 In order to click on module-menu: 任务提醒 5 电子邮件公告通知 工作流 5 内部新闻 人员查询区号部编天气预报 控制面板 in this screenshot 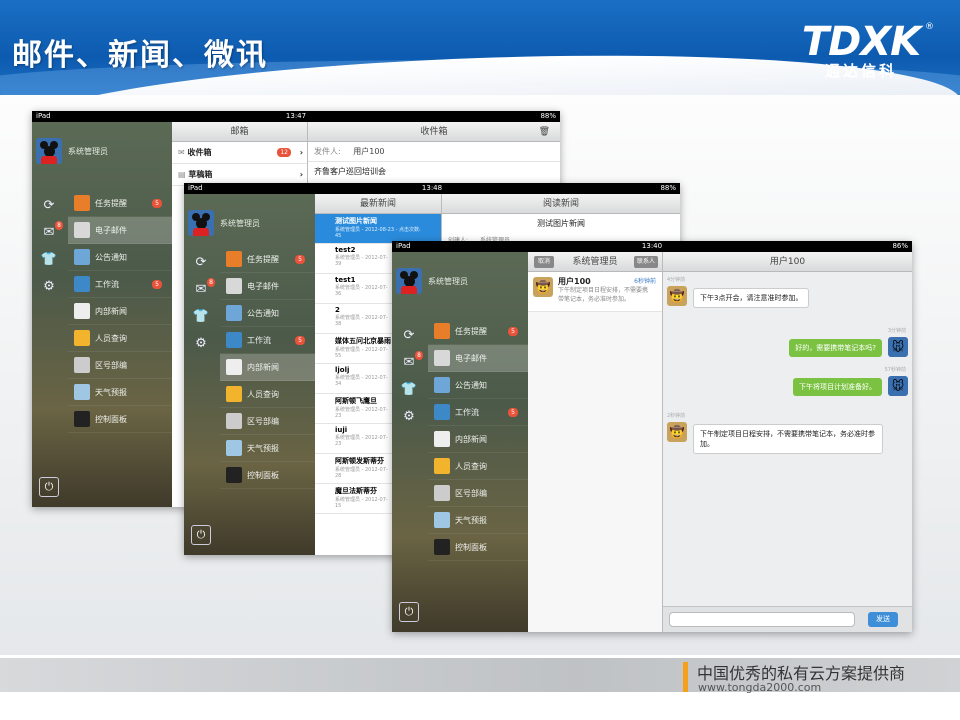, I will do `click(478, 439)`.